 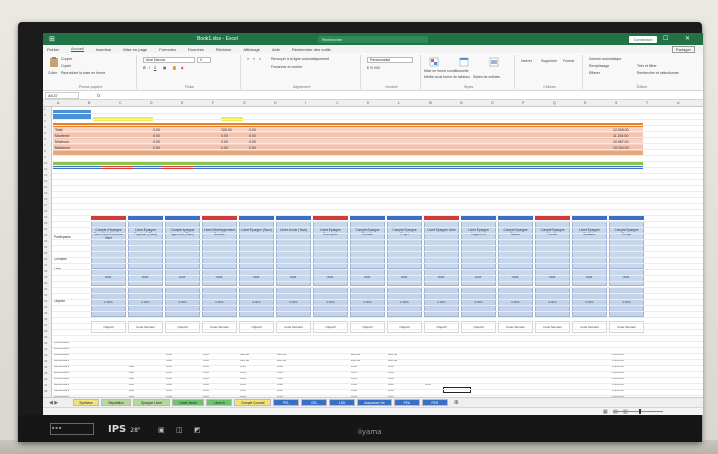 I want to click on row-header: 23, so click(x=45, y=241).